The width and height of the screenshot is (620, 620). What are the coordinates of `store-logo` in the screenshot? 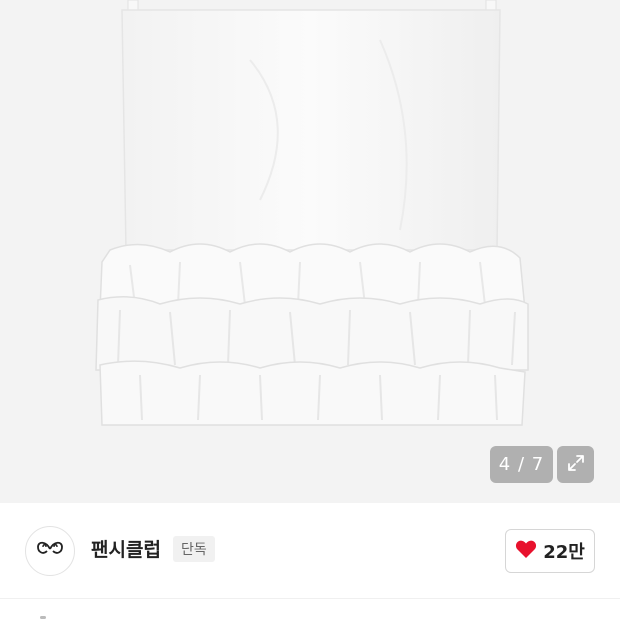 It's located at (50, 551).